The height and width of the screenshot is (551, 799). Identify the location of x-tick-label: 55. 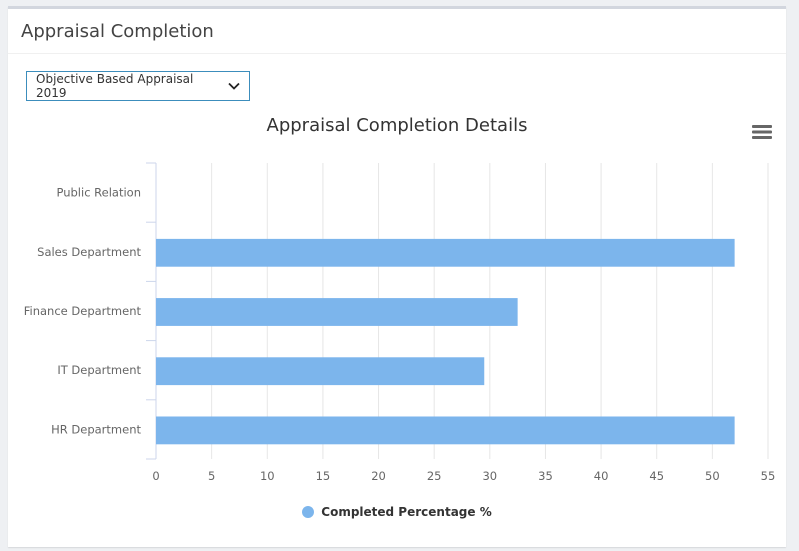
(768, 476).